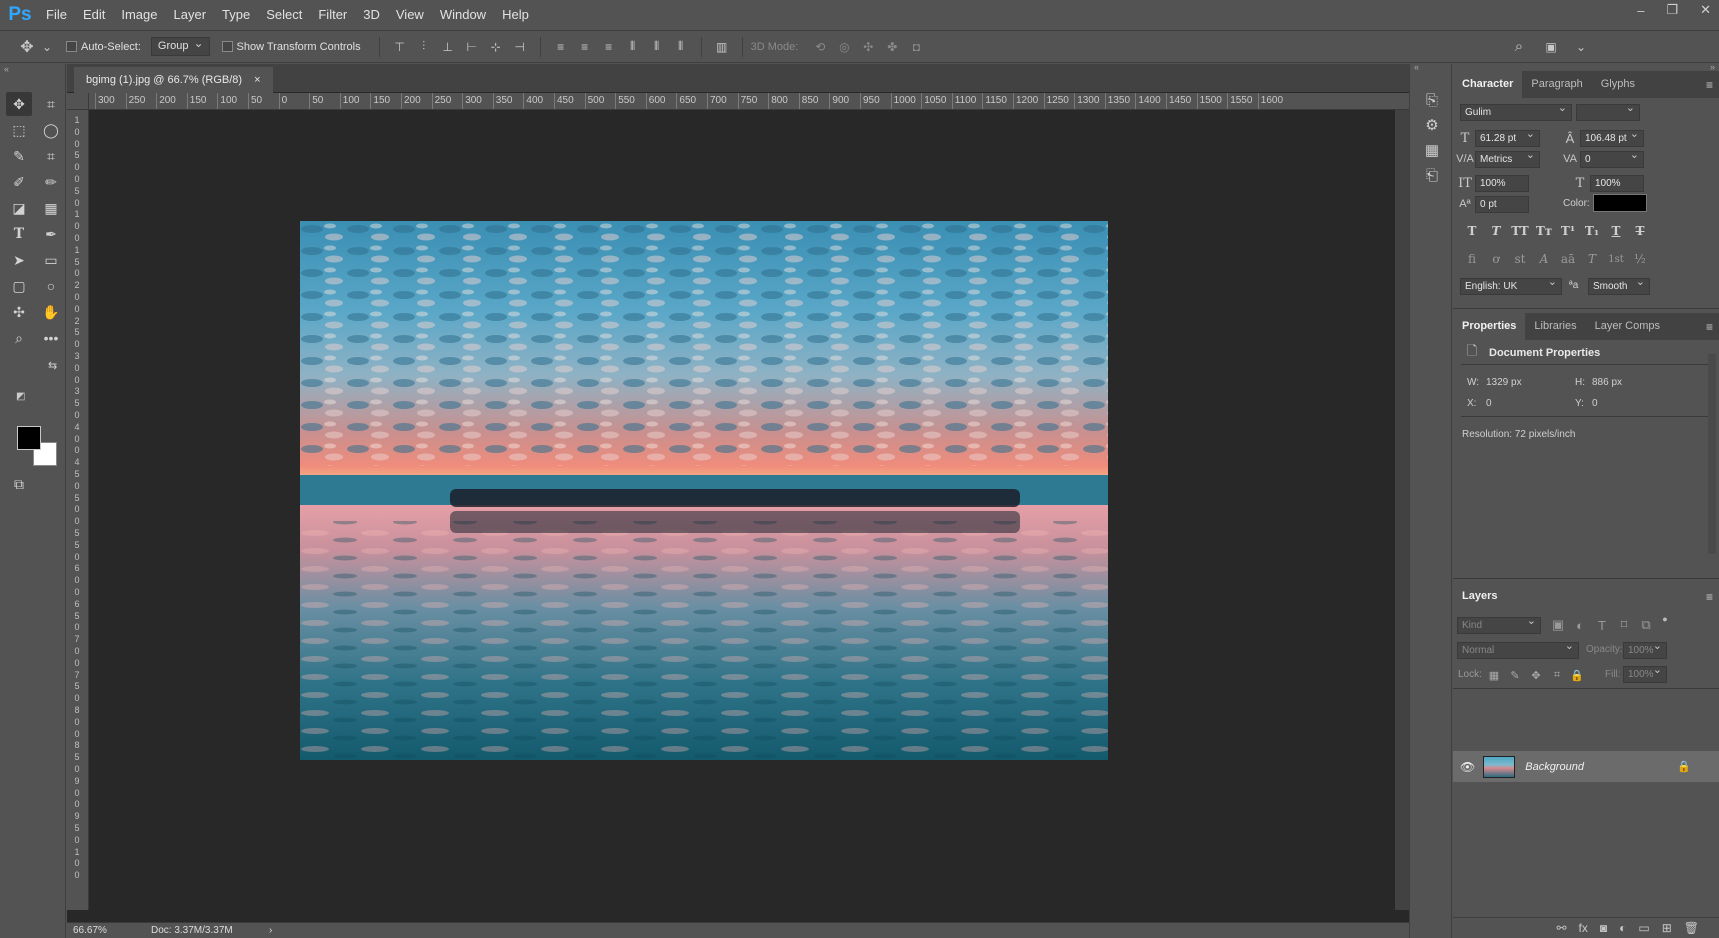  Describe the element at coordinates (257, 80) in the screenshot. I see `close-tab-icon: ×` at that location.